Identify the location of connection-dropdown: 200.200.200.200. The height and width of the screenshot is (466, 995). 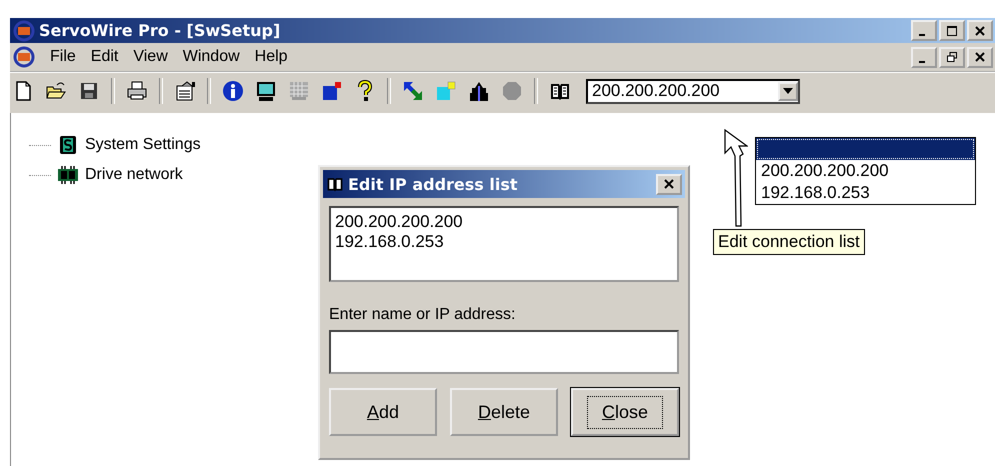
(693, 91).